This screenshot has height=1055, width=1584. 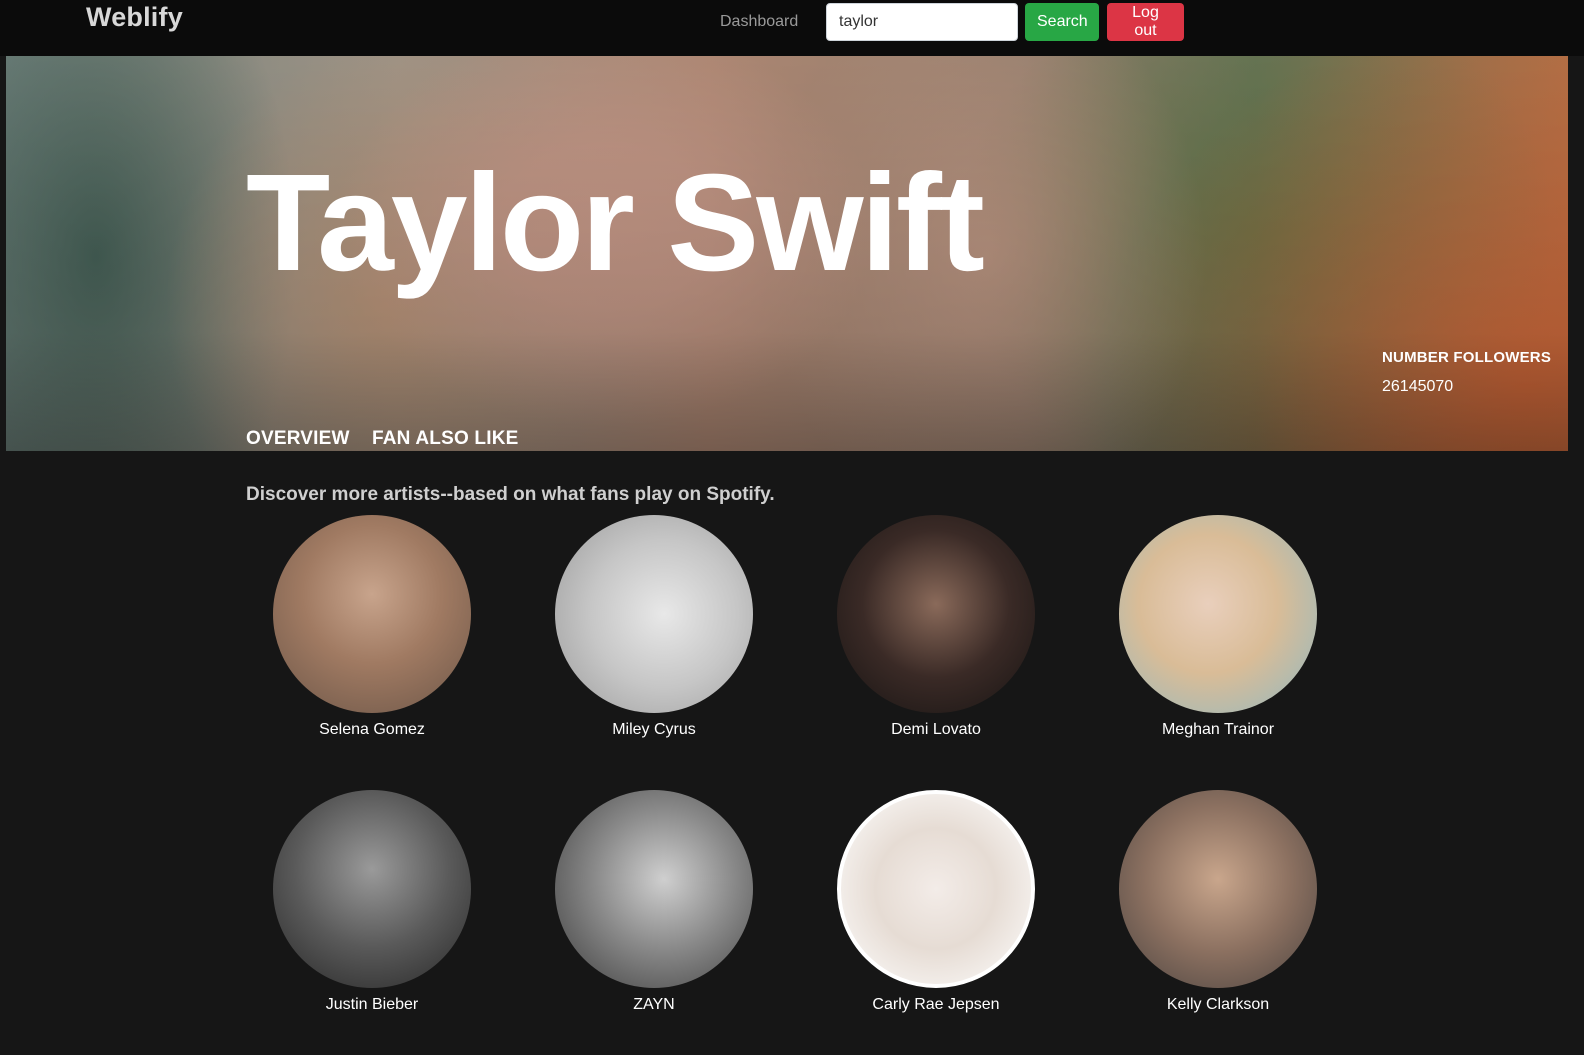 I want to click on artist-card-name: Selena Gomez, so click(x=372, y=730).